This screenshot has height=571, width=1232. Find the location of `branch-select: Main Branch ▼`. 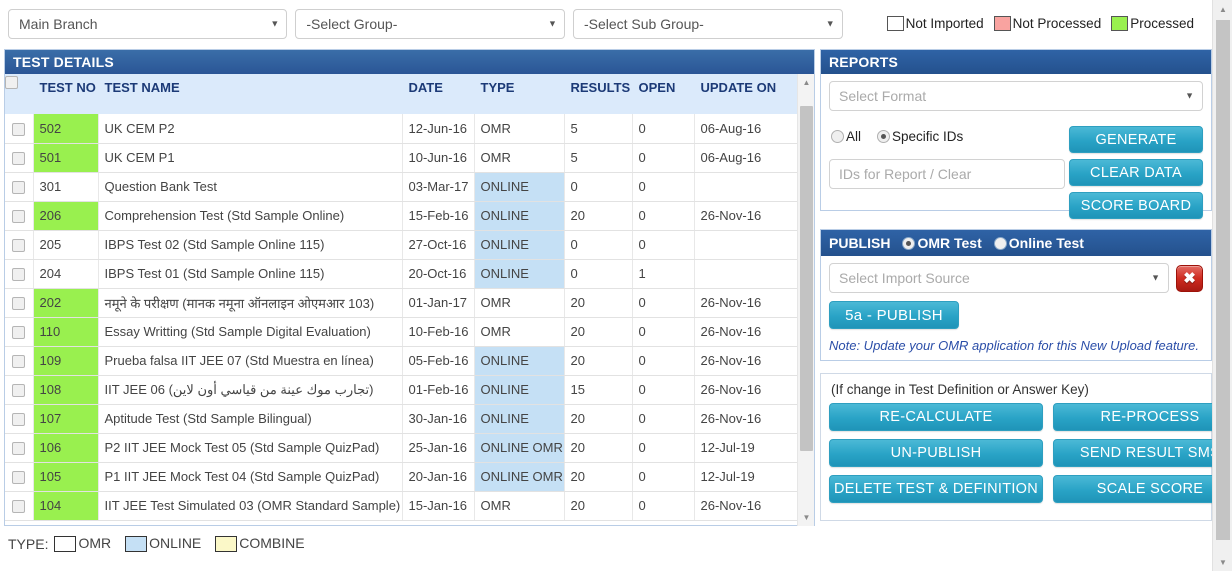

branch-select: Main Branch ▼ is located at coordinates (148, 23).